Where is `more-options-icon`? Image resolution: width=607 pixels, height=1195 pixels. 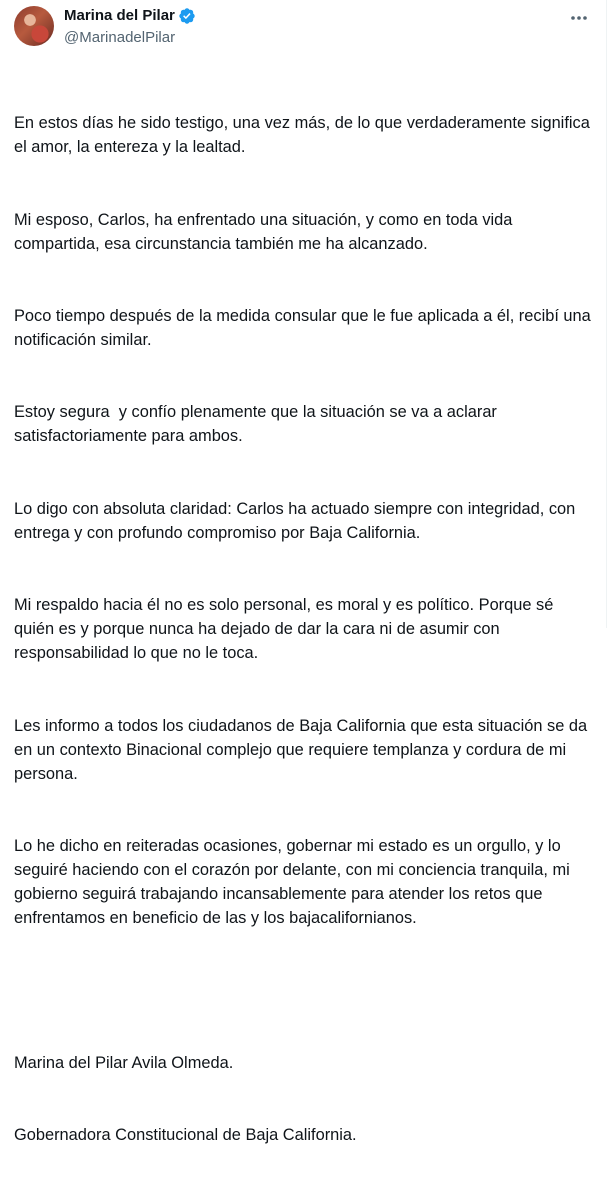
more-options-icon is located at coordinates (579, 18).